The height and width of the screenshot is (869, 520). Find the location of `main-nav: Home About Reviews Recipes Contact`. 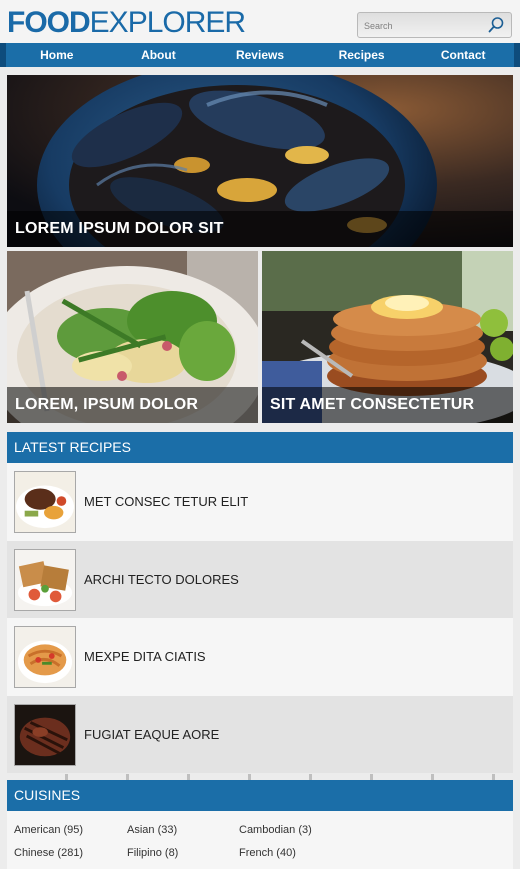

main-nav: Home About Reviews Recipes Contact is located at coordinates (260, 55).